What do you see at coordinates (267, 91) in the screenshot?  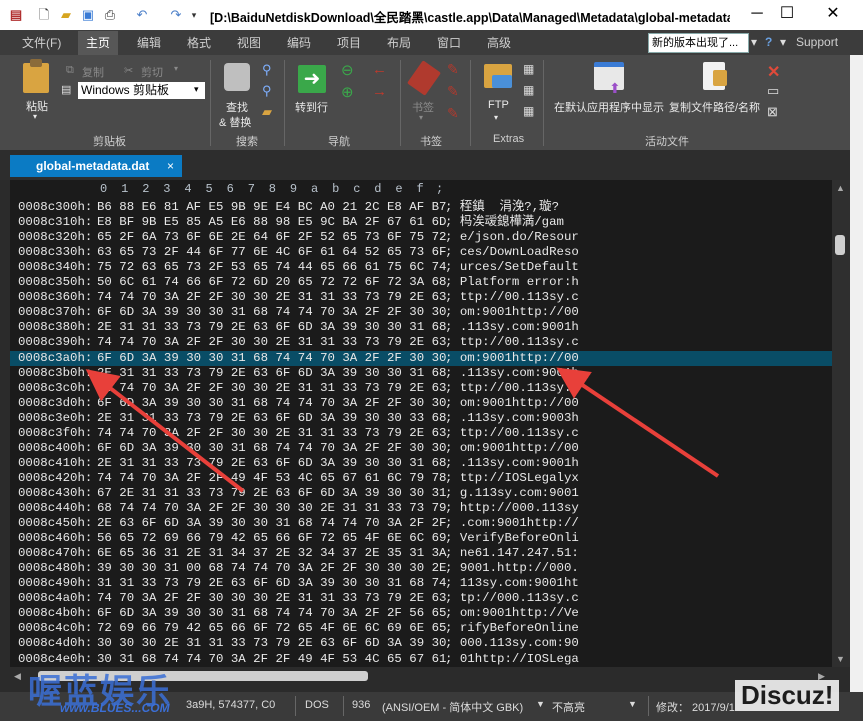 I see `replace-in-files-icon: ⚲` at bounding box center [267, 91].